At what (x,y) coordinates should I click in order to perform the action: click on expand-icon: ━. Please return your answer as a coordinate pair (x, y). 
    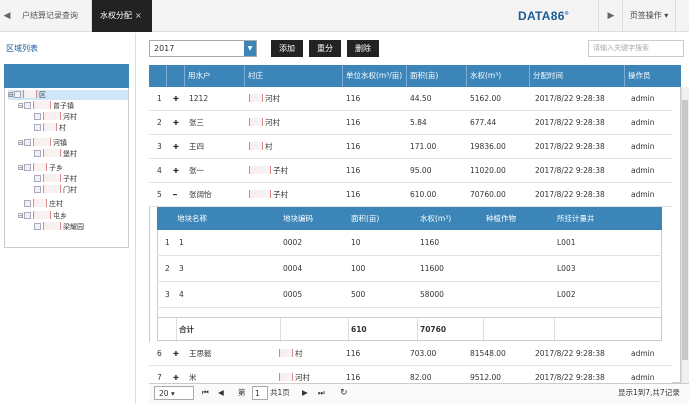
    Looking at the image, I should click on (175, 195).